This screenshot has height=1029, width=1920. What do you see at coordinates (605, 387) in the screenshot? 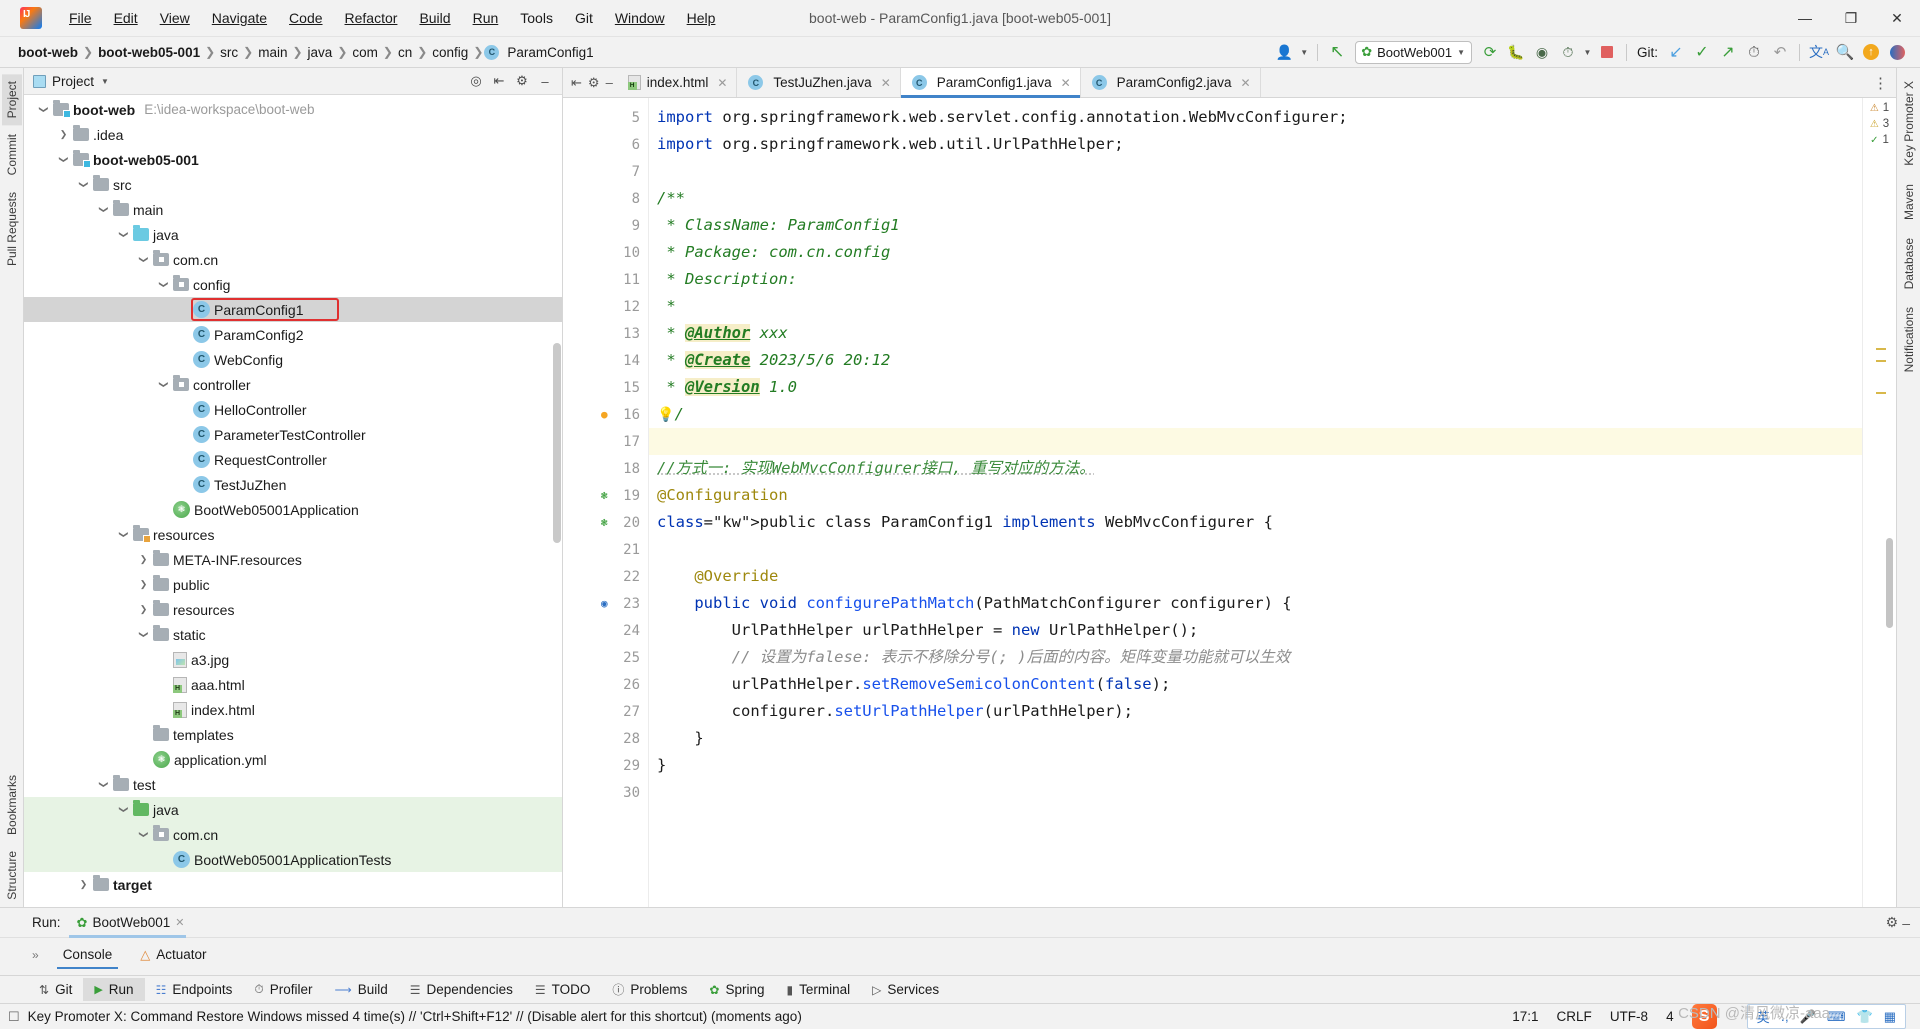
I see `gutter-line-15: 15` at bounding box center [605, 387].